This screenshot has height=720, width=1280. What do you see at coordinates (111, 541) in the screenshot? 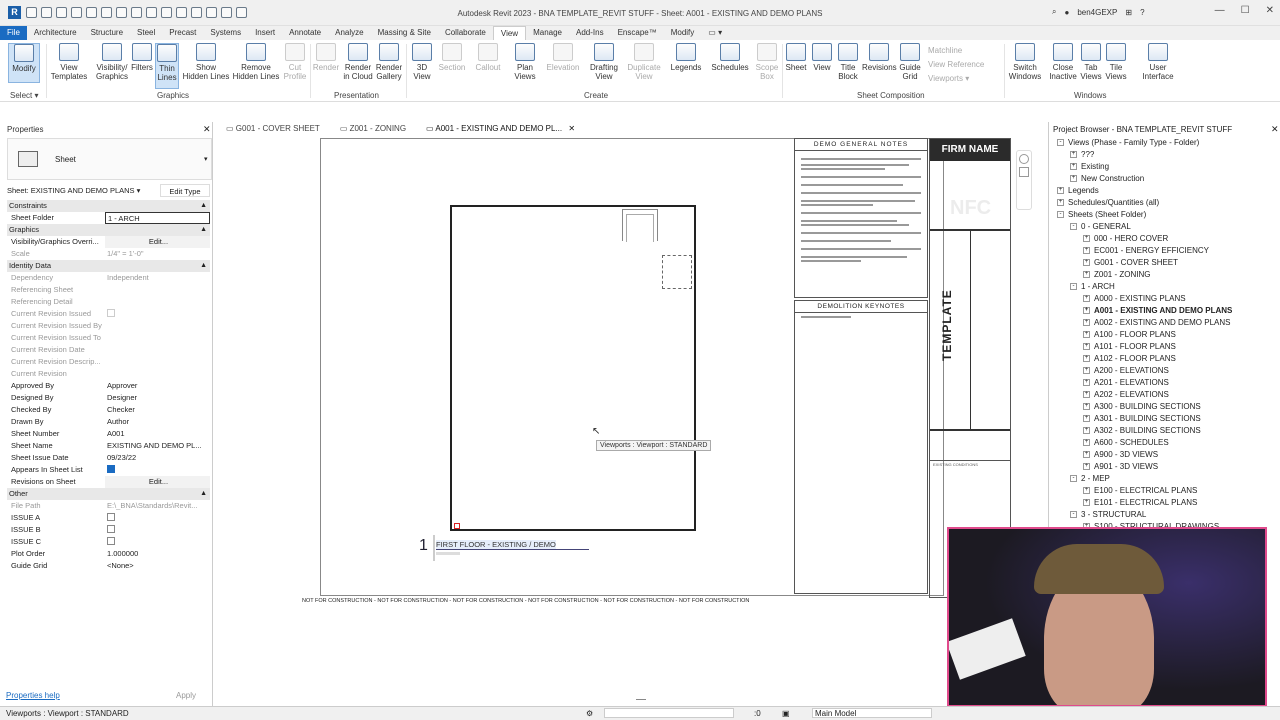
I see `issue-c-checkbox` at bounding box center [111, 541].